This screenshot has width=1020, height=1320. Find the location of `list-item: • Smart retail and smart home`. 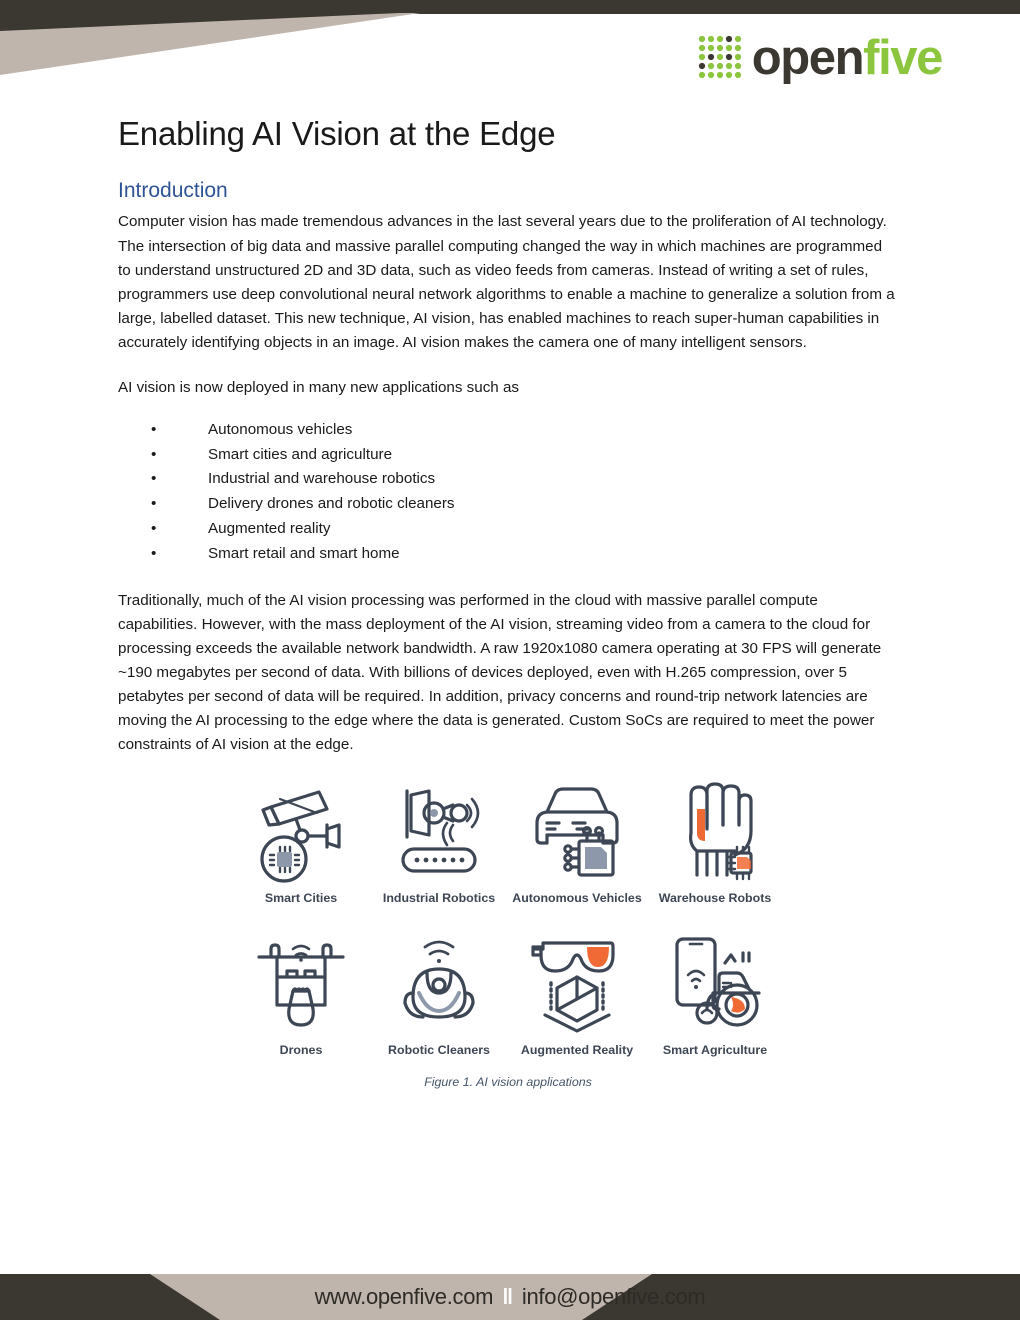

list-item: • Smart retail and smart home is located at coordinates (508, 554).